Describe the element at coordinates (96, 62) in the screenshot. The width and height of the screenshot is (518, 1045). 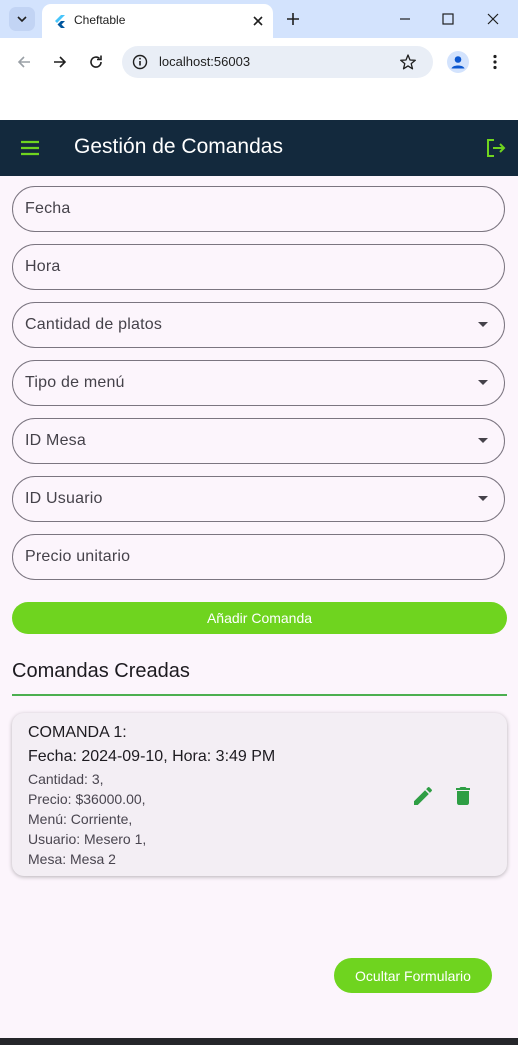
I see `reload-icon` at that location.